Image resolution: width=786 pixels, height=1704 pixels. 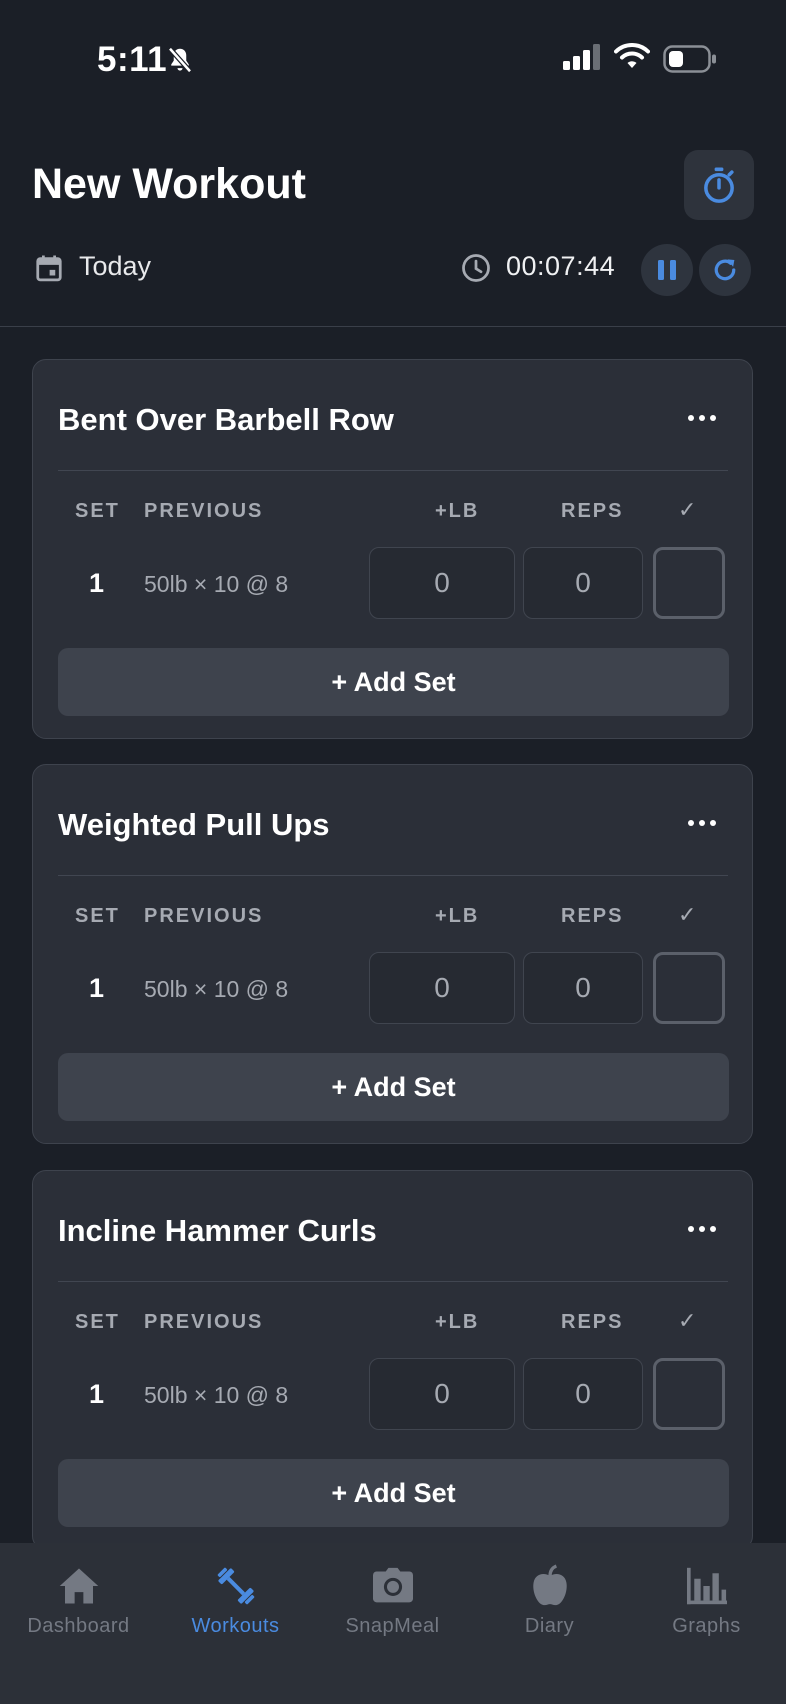 What do you see at coordinates (476, 268) in the screenshot?
I see `clock-icon` at bounding box center [476, 268].